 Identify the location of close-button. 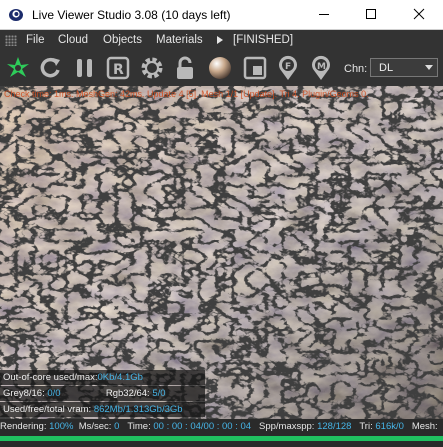
(419, 15).